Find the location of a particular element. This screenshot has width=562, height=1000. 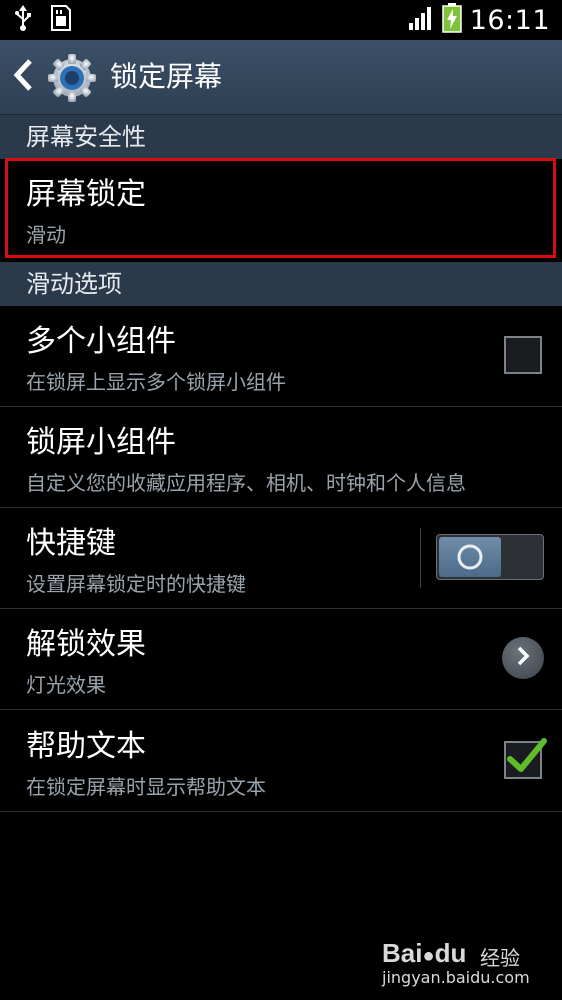

baidu-watermark: Bai●du 经验 jingyan.baidu.com is located at coordinates (457, 963).